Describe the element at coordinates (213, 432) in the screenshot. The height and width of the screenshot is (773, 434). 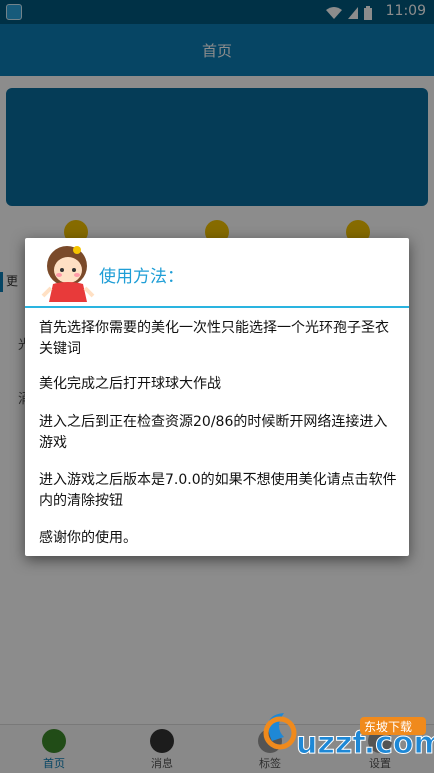
I see `instruction-paragraph: 进入之后到正在检查资源20/86的时候断开网络连接进入游戏` at that location.